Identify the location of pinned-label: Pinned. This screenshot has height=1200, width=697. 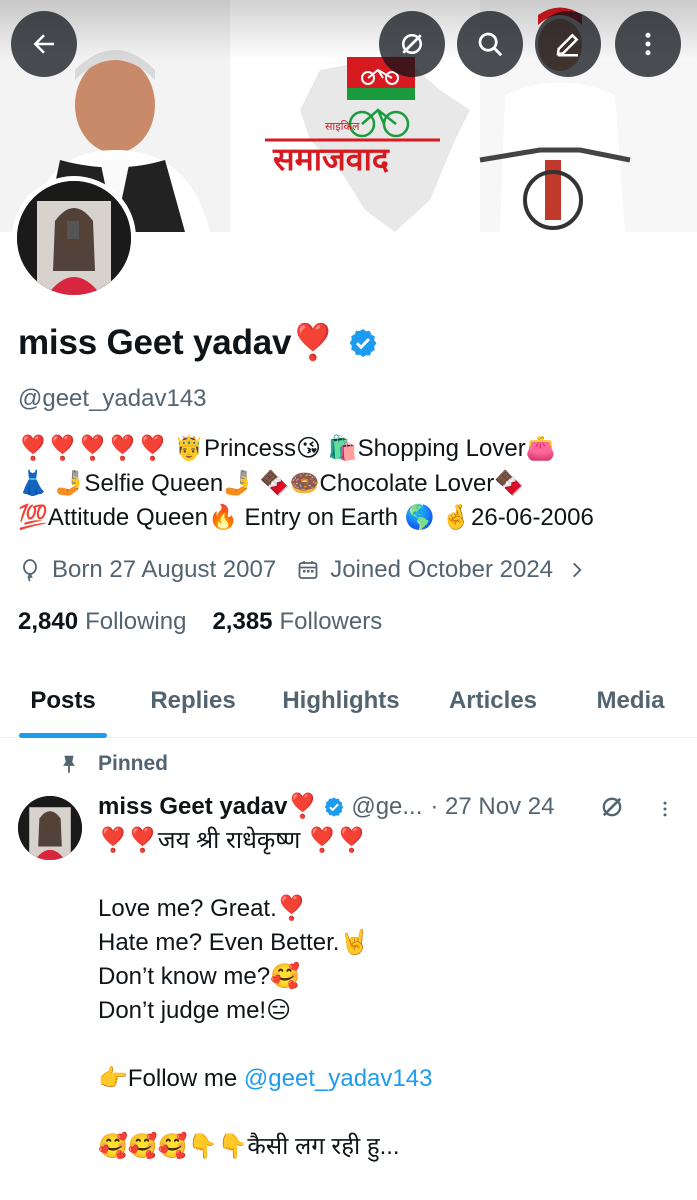
(133, 763).